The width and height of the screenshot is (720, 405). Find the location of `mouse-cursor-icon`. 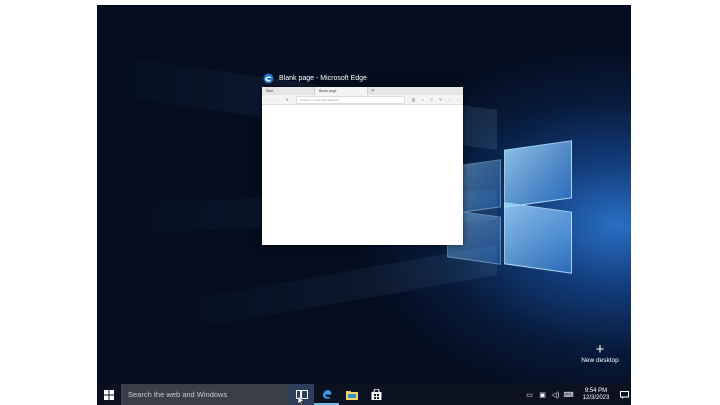

mouse-cursor-icon is located at coordinates (301, 400).